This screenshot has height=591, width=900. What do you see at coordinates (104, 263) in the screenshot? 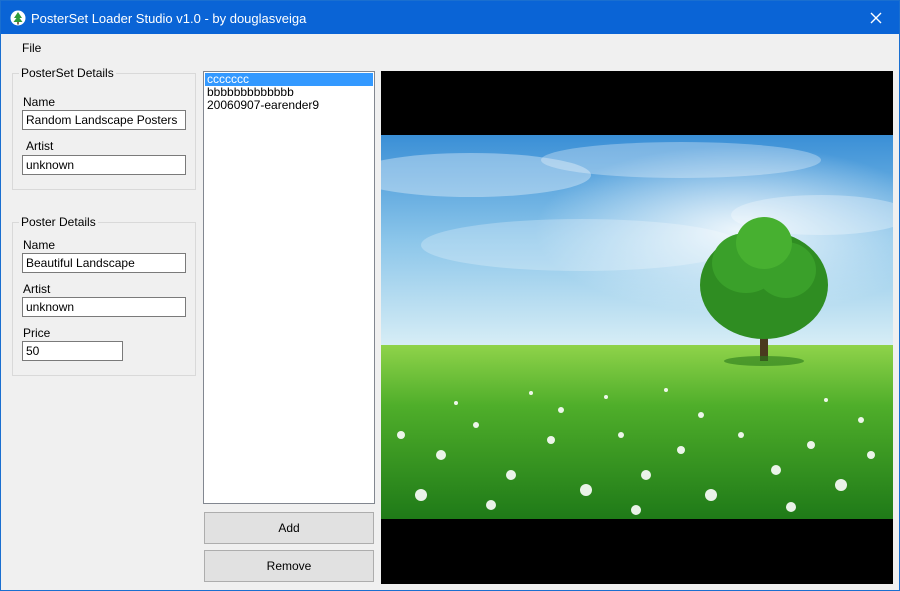
I see `poster-name-input` at bounding box center [104, 263].